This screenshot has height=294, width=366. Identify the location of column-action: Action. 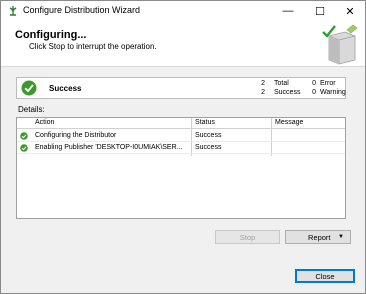
(44, 122).